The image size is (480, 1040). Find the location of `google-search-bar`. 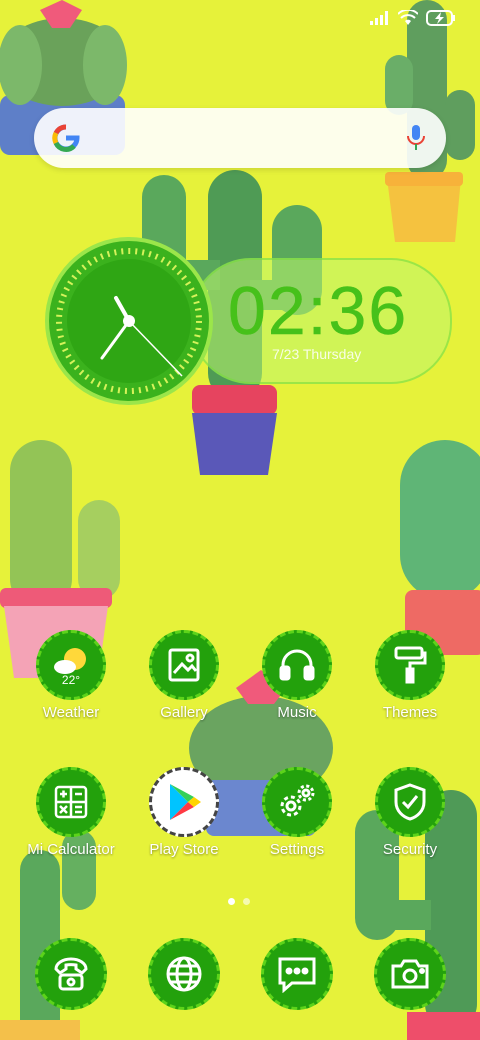

google-search-bar is located at coordinates (240, 138).